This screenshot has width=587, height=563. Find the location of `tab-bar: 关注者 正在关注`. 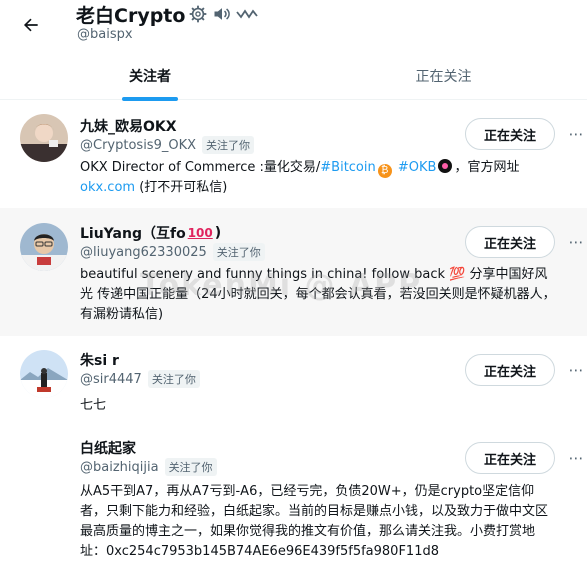

tab-bar: 关注者 正在关注 is located at coordinates (293, 76).